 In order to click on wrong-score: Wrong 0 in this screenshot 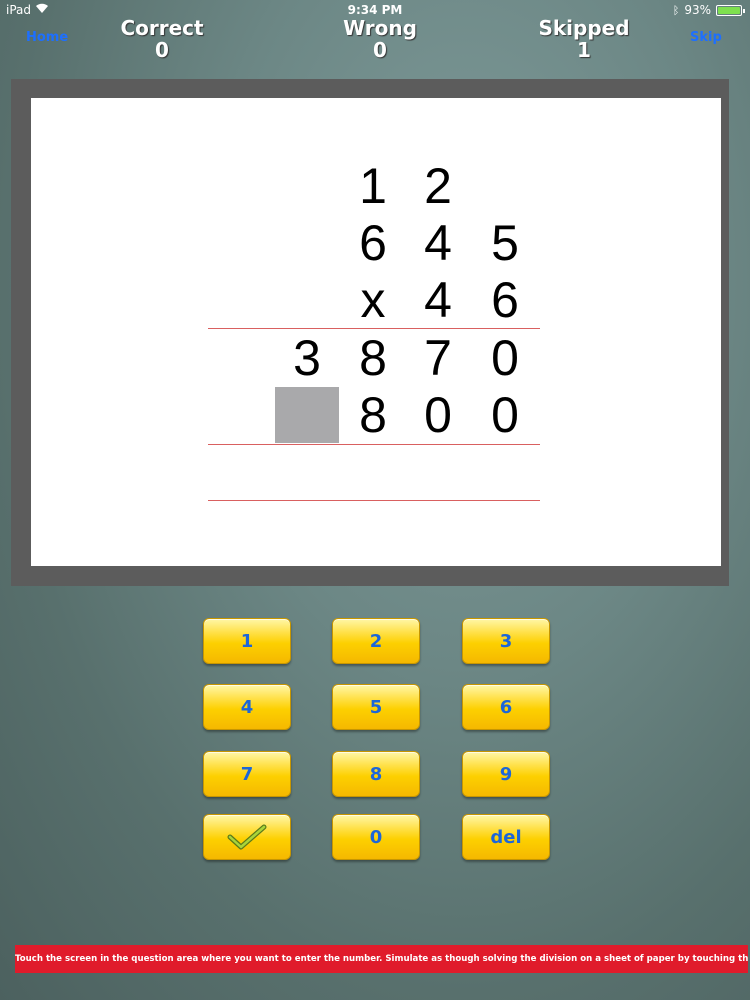, I will do `click(380, 39)`.